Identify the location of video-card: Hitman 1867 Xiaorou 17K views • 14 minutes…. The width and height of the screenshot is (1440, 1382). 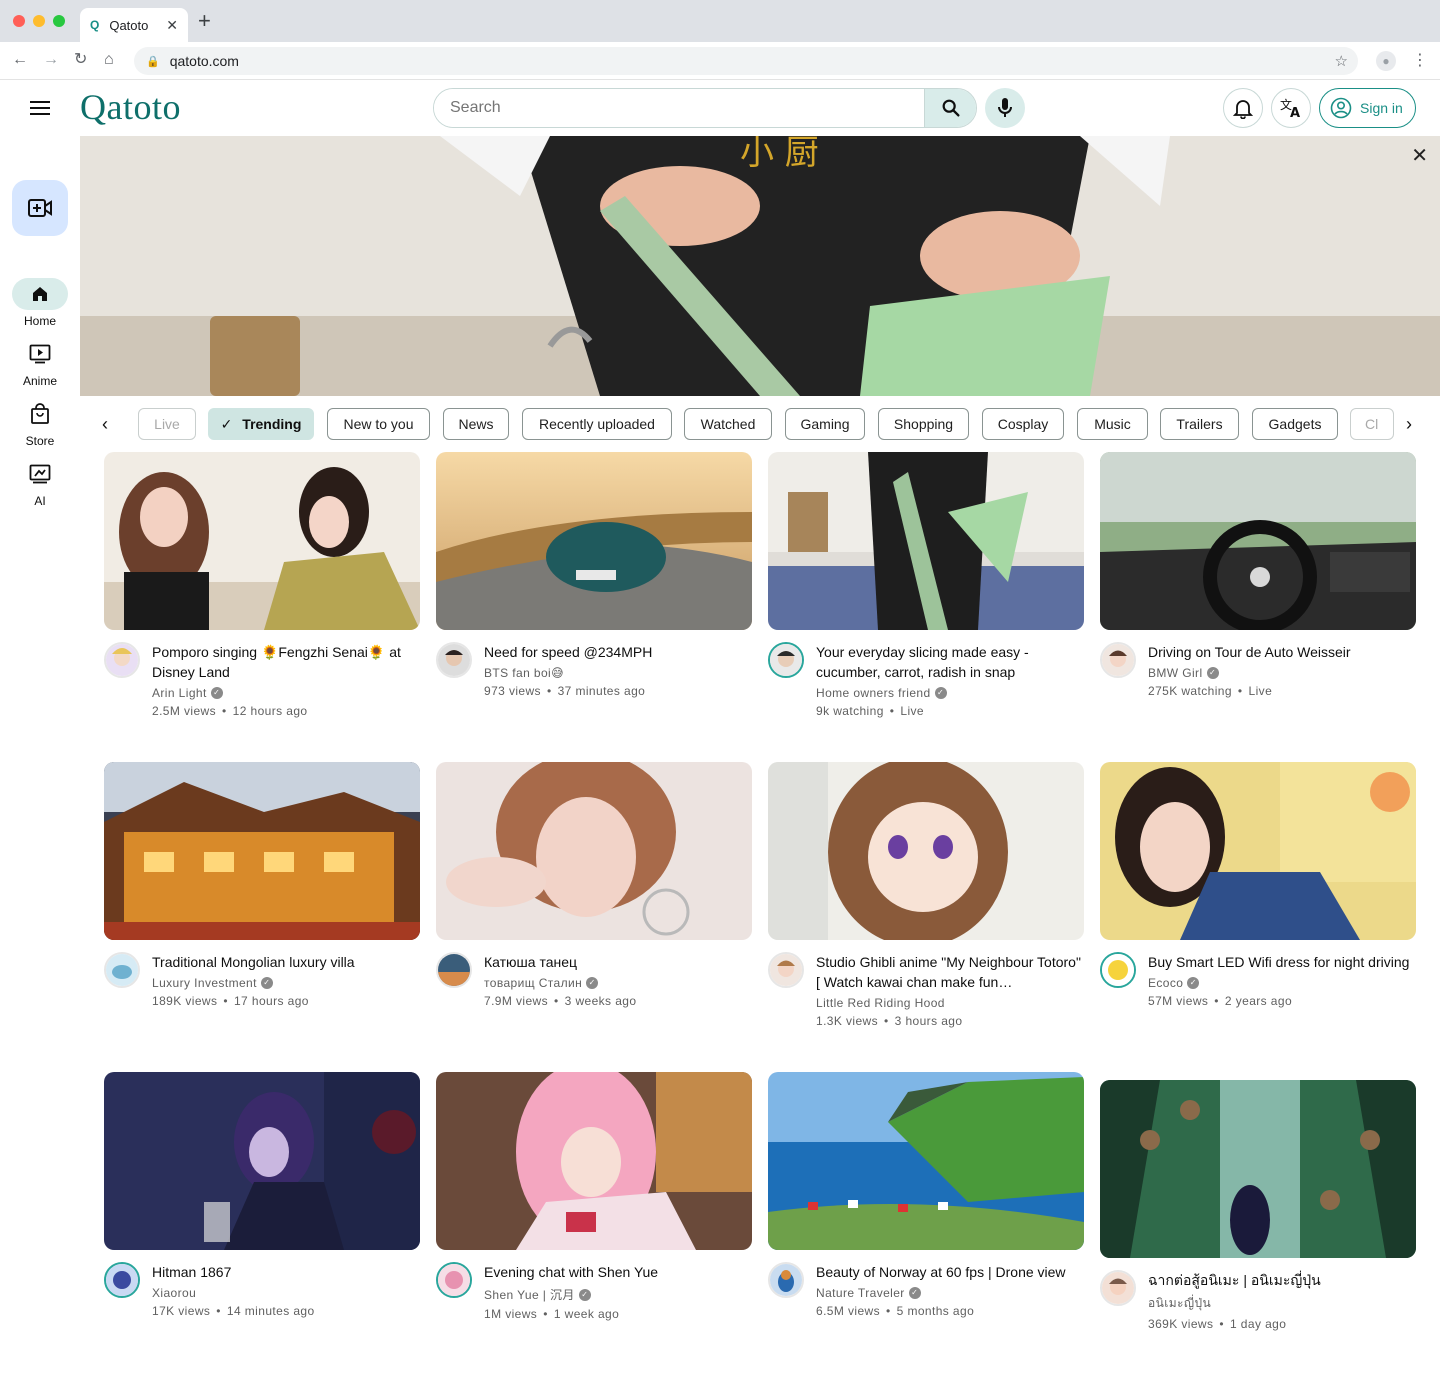
(262, 1195).